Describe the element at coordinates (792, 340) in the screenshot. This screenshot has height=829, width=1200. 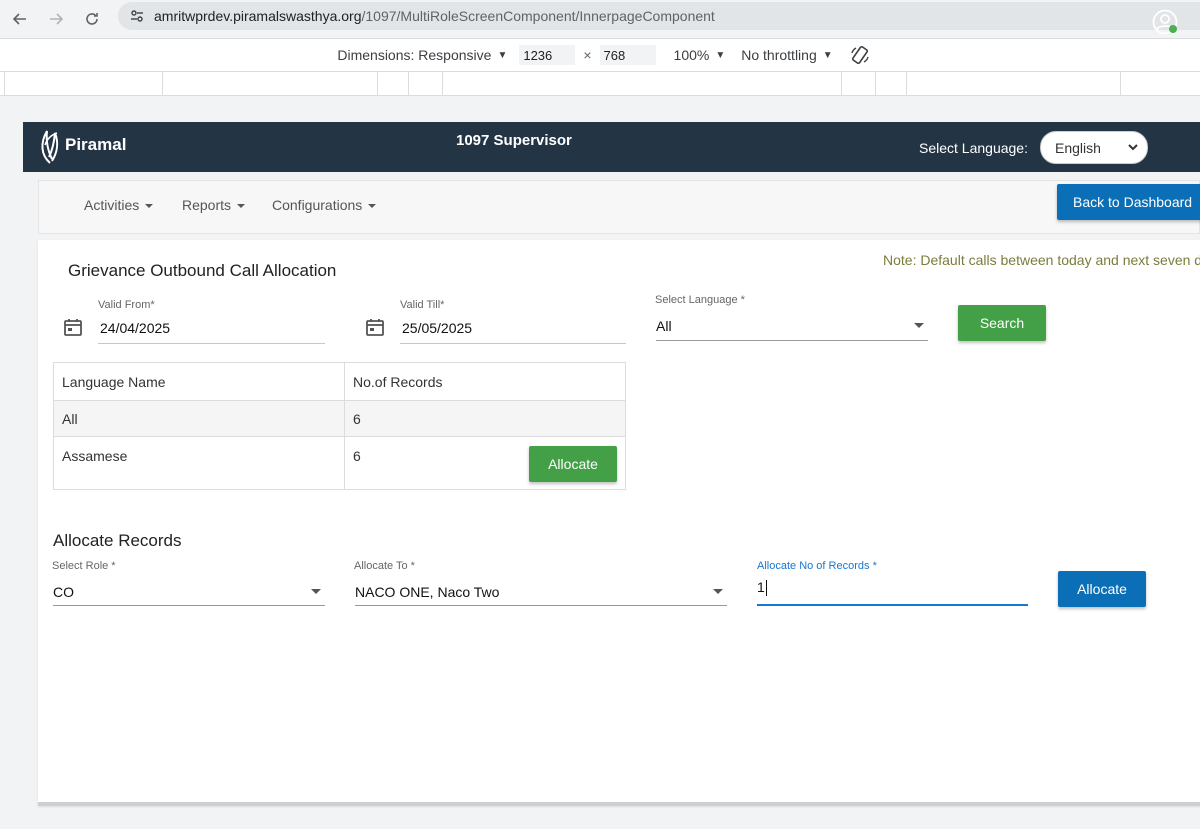
I see `select-language-underline` at that location.